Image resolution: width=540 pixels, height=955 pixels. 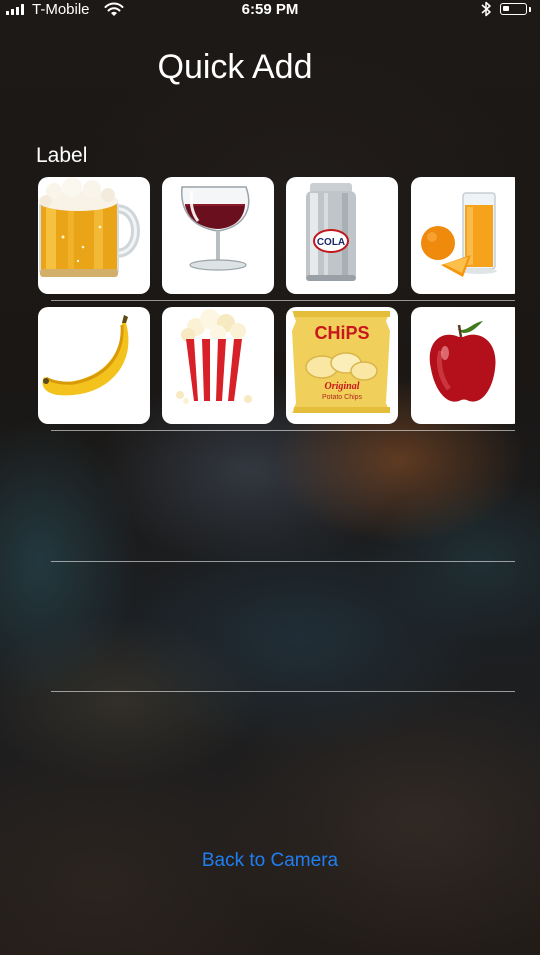 I want to click on beer-mug-icon, so click(x=89, y=227).